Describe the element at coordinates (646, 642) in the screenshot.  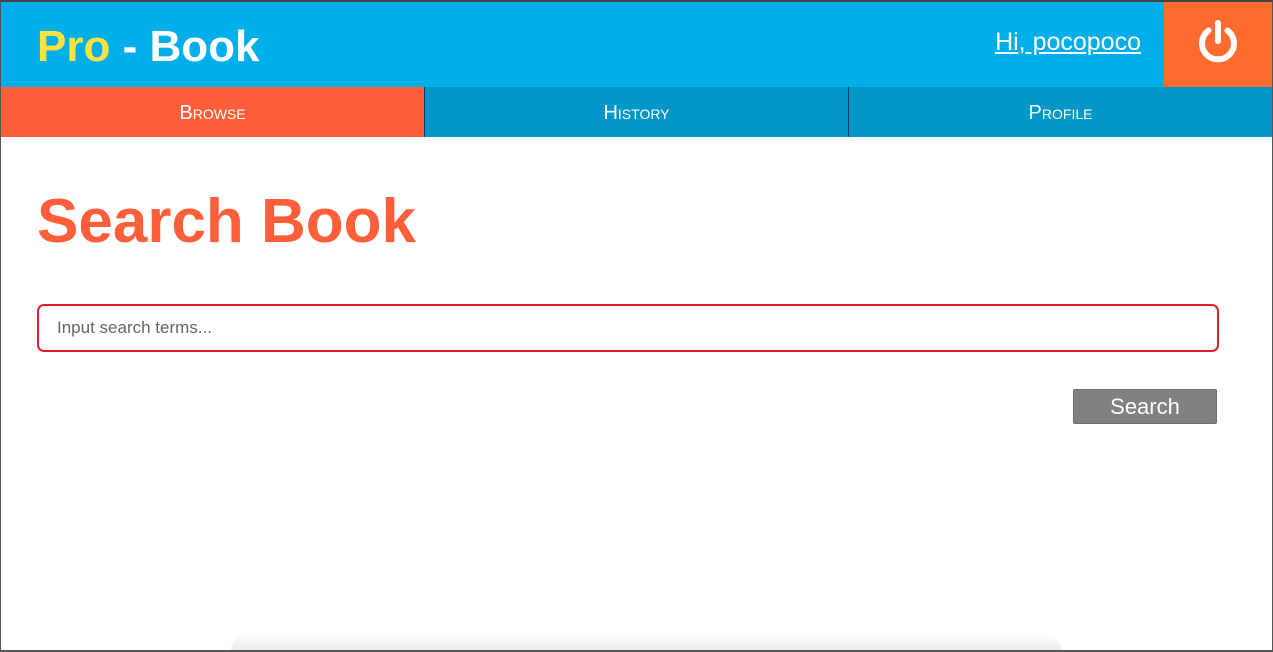
I see `bottom-shadow` at that location.